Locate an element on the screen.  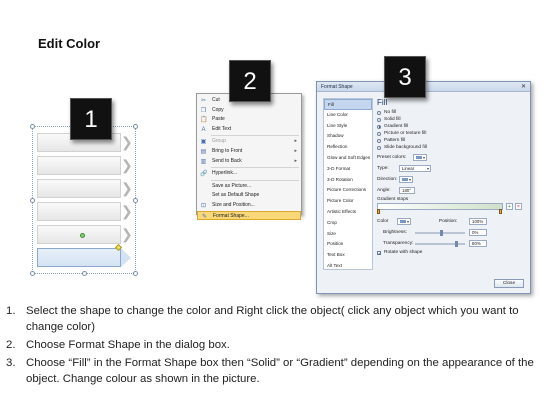
fill-option-radio: Solid fill is located at coordinates (451, 119).